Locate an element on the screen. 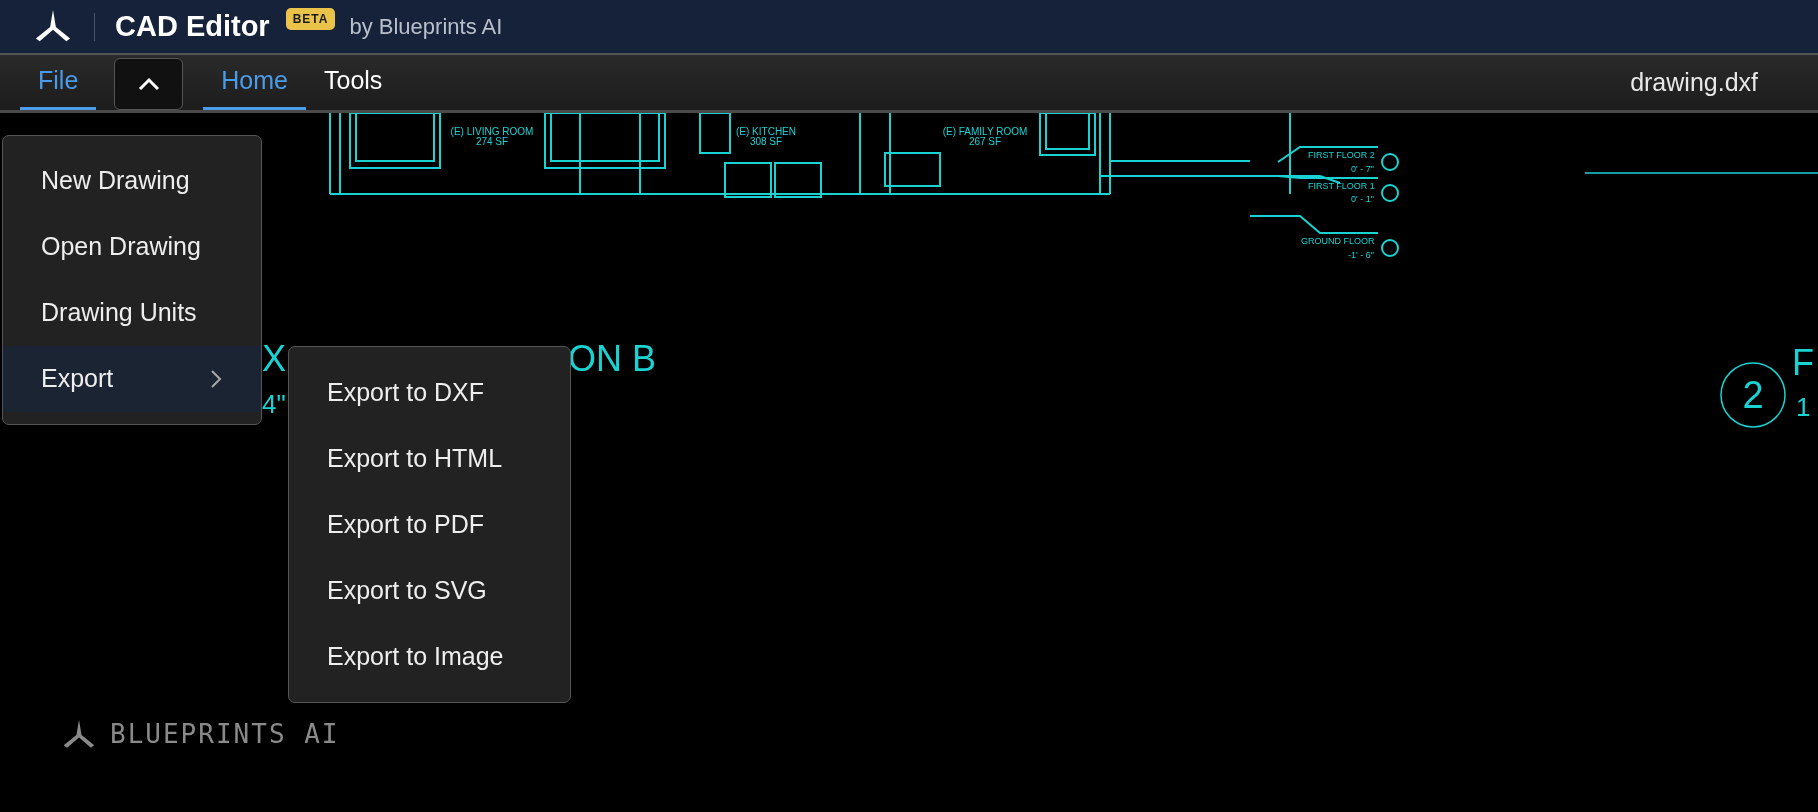 The image size is (1818, 812). drawing-label: ON B is located at coordinates (612, 358).